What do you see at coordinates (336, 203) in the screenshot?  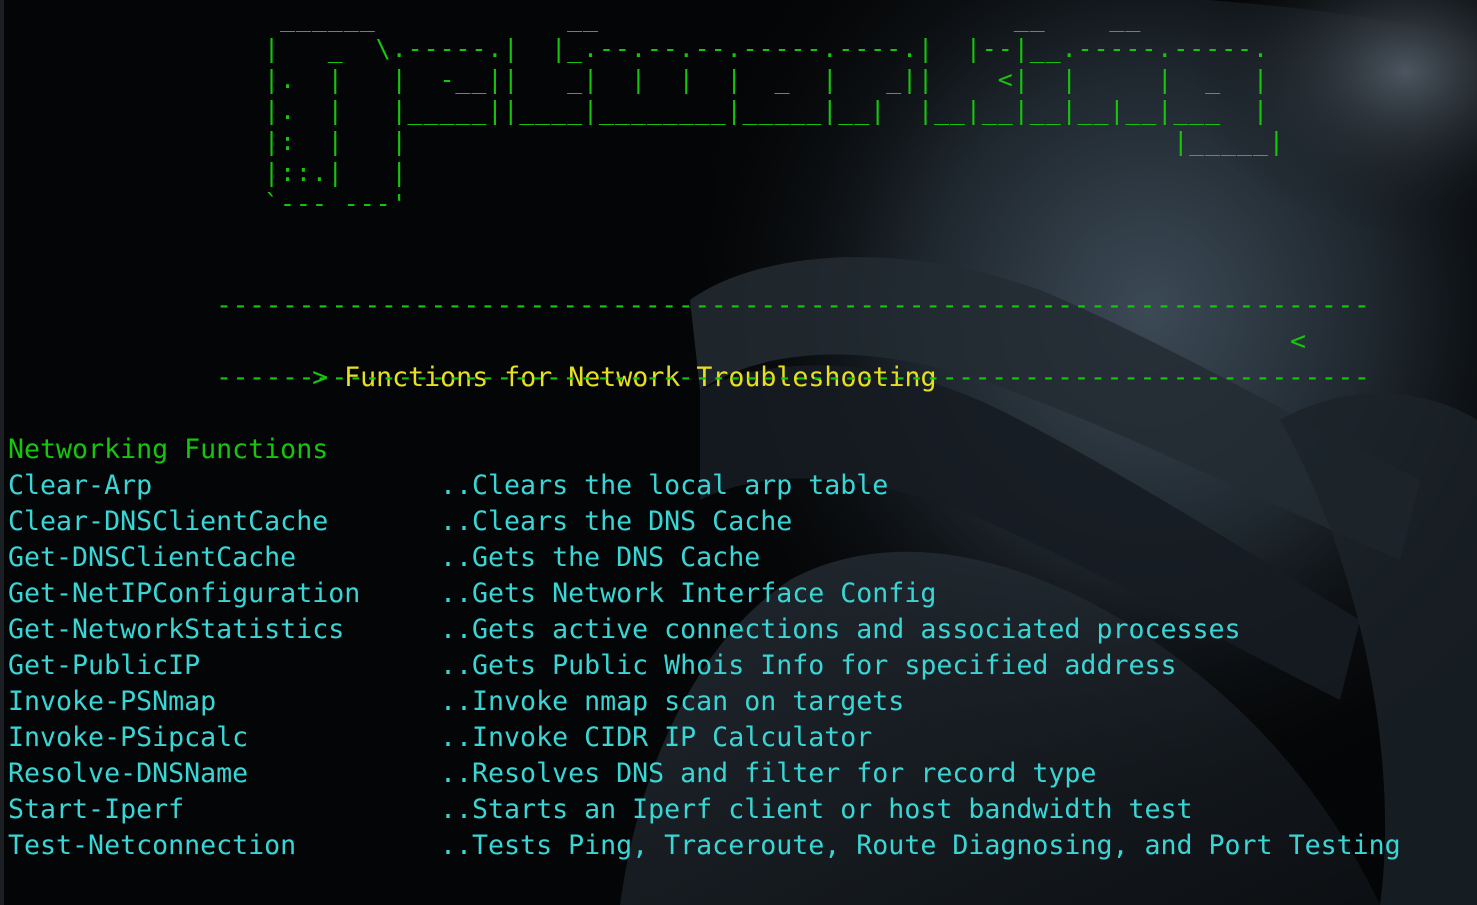 I see `ascii-banner-line: `--- ---'` at bounding box center [336, 203].